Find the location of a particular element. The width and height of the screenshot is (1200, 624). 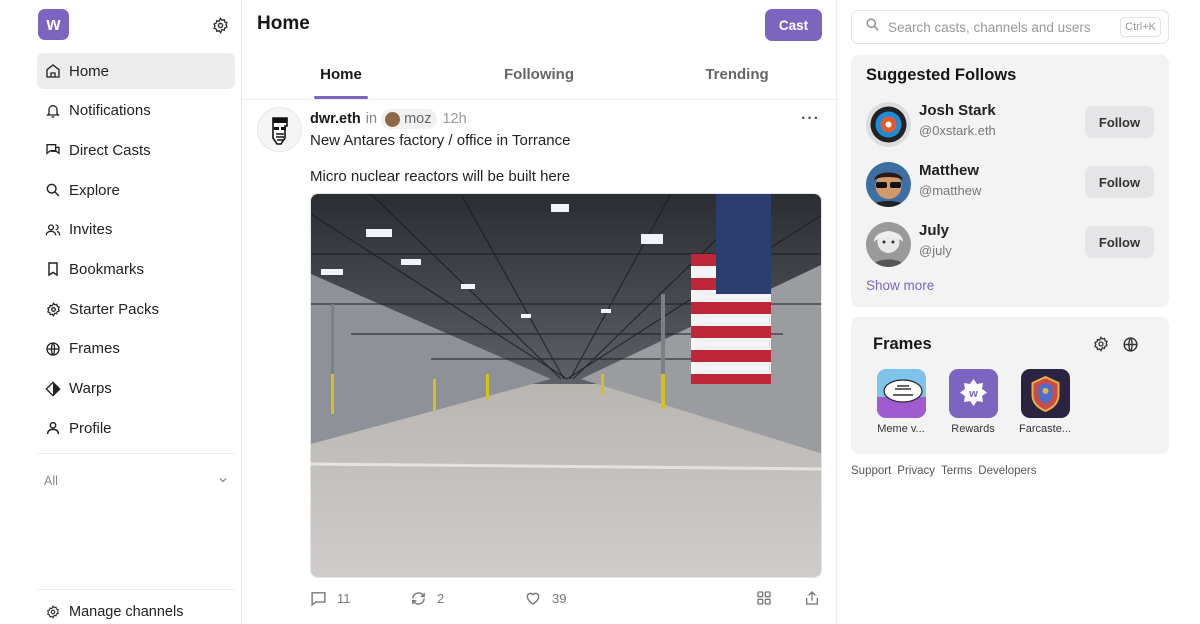

chat-icon is located at coordinates (53, 150).